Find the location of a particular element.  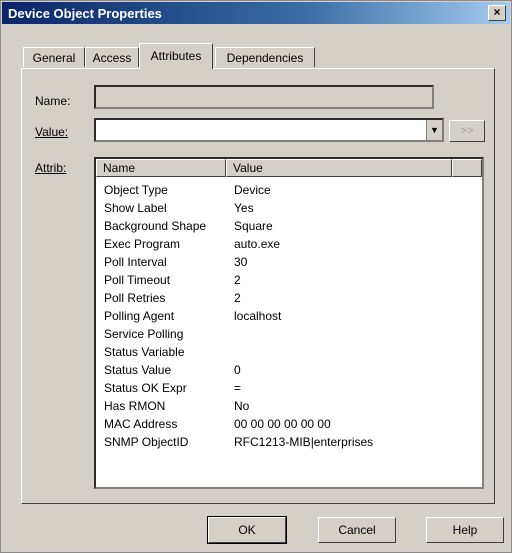

attrib-value: auto.exe is located at coordinates (257, 244).